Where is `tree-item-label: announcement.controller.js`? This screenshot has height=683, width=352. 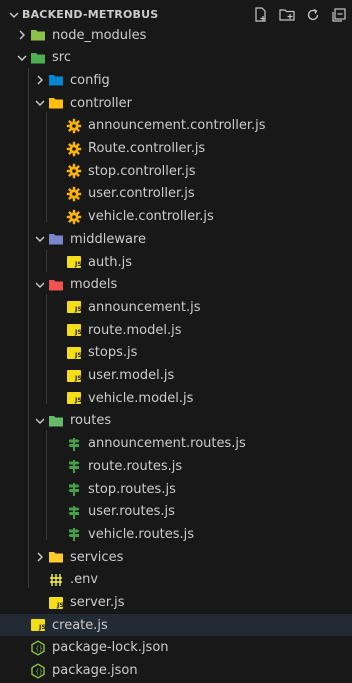 tree-item-label: announcement.controller.js is located at coordinates (177, 126).